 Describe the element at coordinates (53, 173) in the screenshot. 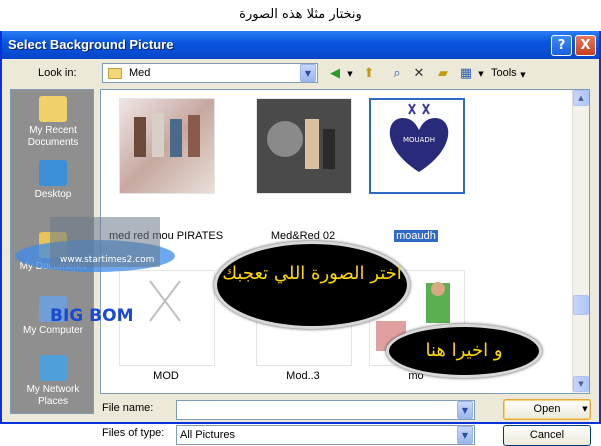

I see `desktop-icon` at that location.